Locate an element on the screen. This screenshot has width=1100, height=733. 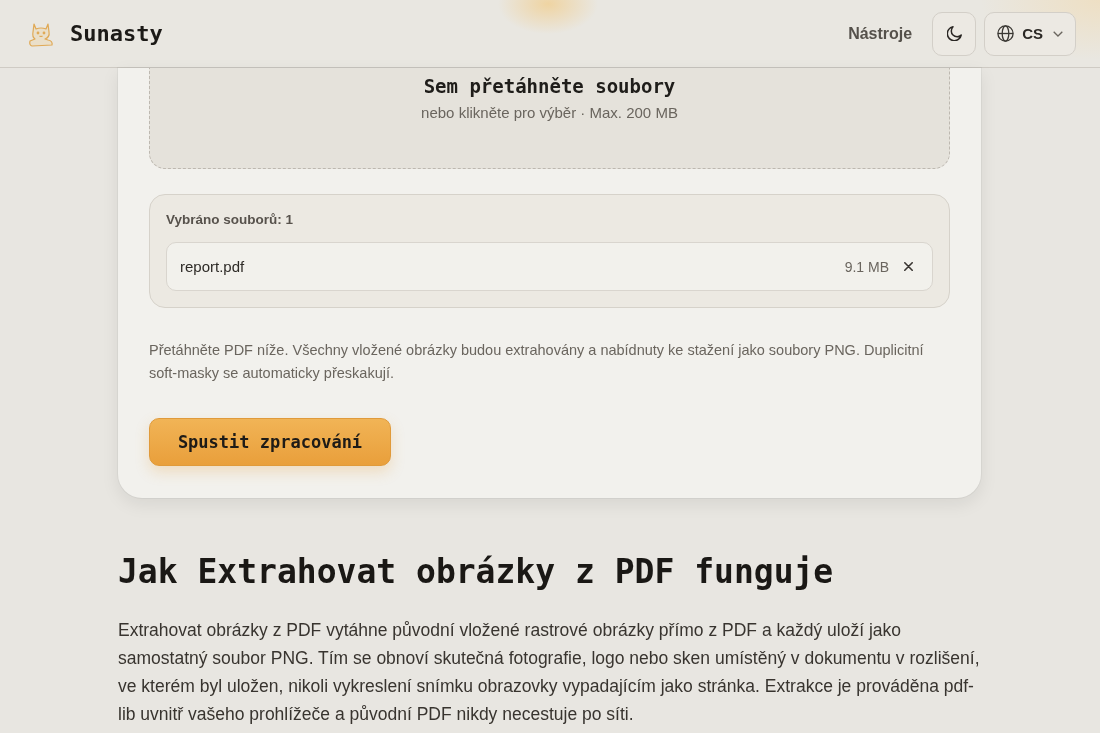
theme-toggle-button is located at coordinates (954, 33).